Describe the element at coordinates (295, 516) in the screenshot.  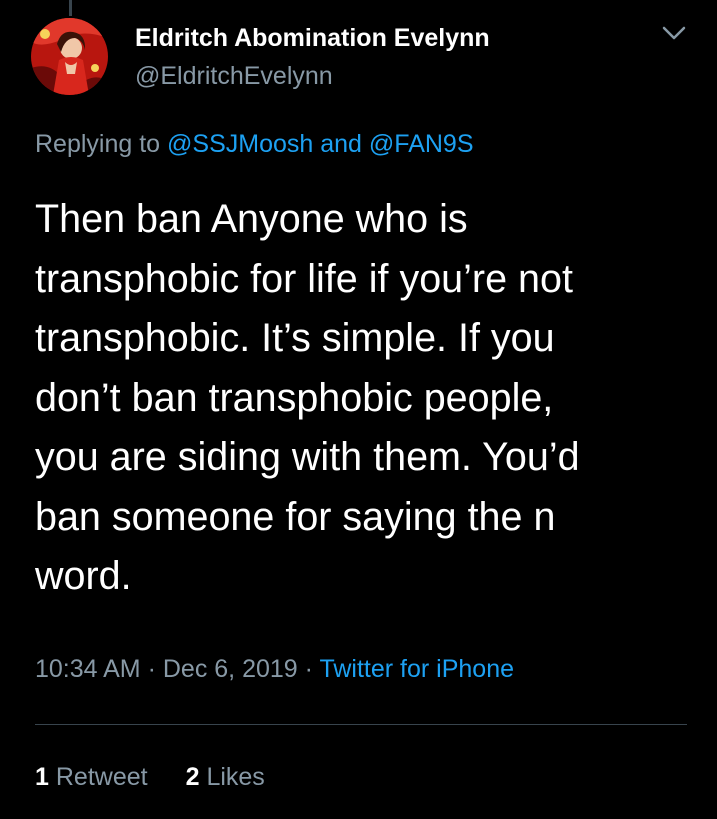
I see `tweet-line: ban someone for saying the n` at that location.